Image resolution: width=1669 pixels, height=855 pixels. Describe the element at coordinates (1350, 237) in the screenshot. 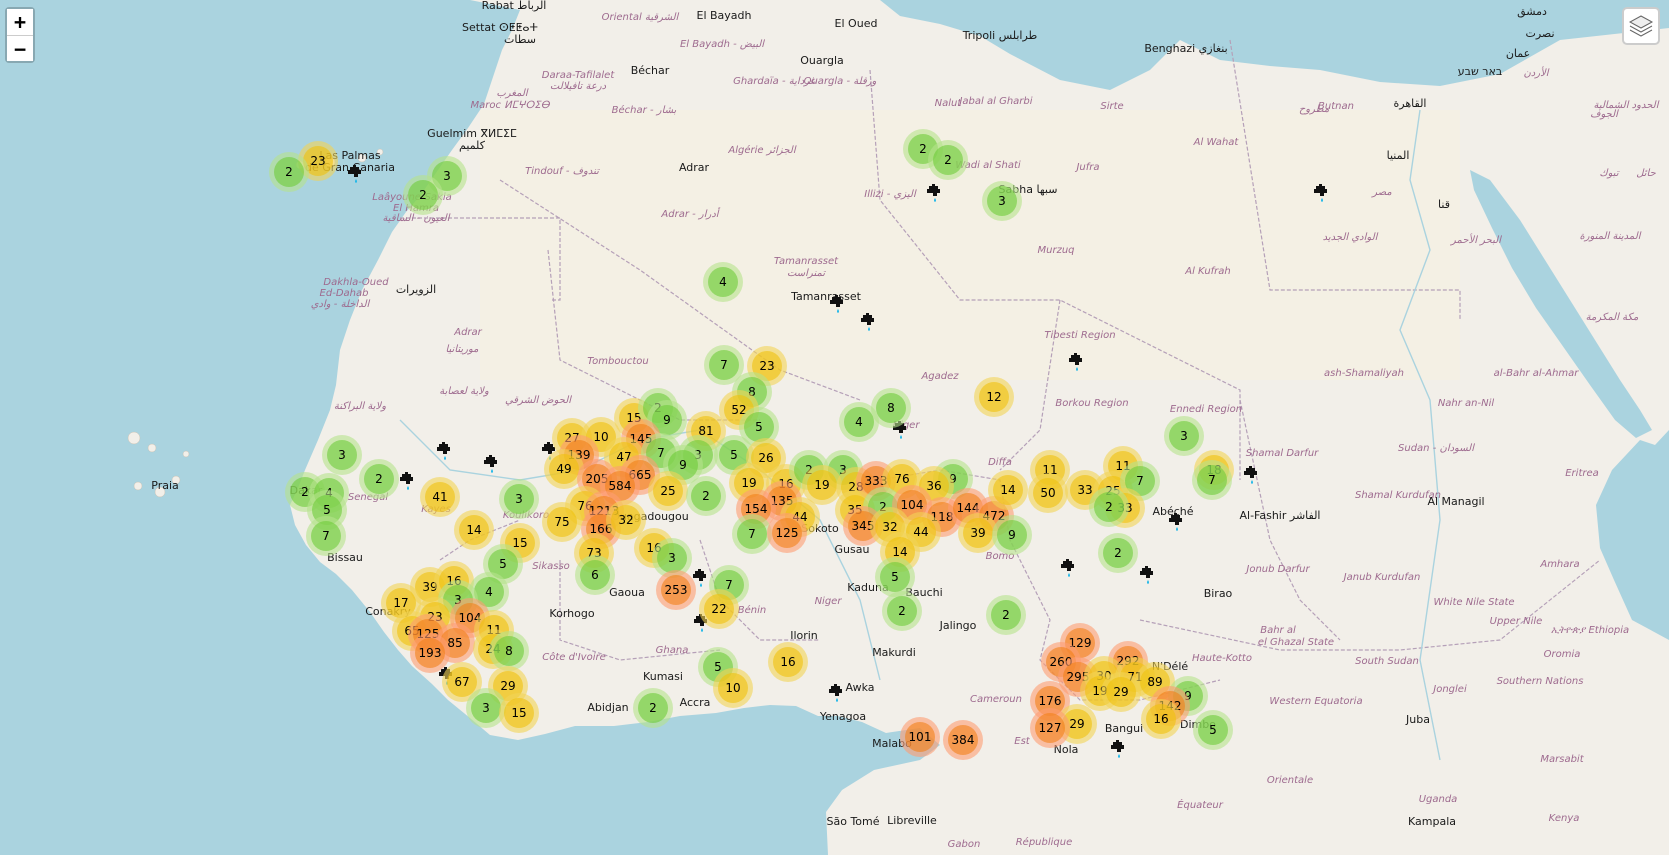

I see `map-label: الوادي الجديد` at that location.